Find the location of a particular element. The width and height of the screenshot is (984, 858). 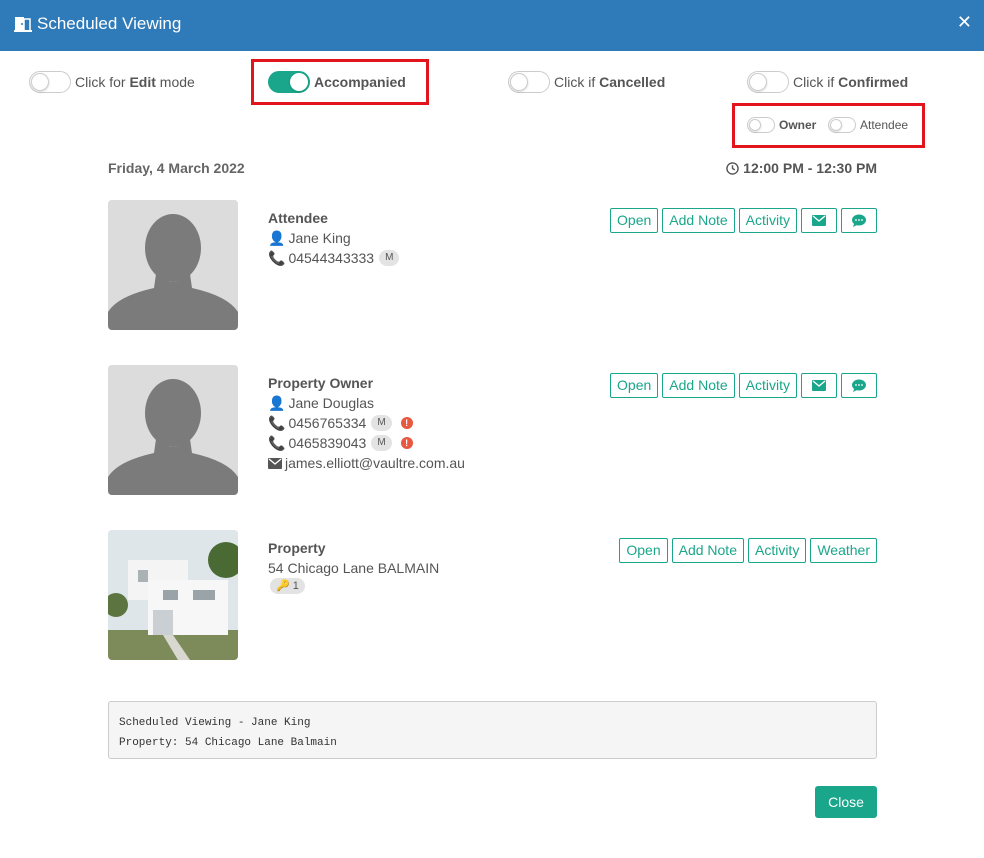

attendee-name: Jane King is located at coordinates (319, 238).